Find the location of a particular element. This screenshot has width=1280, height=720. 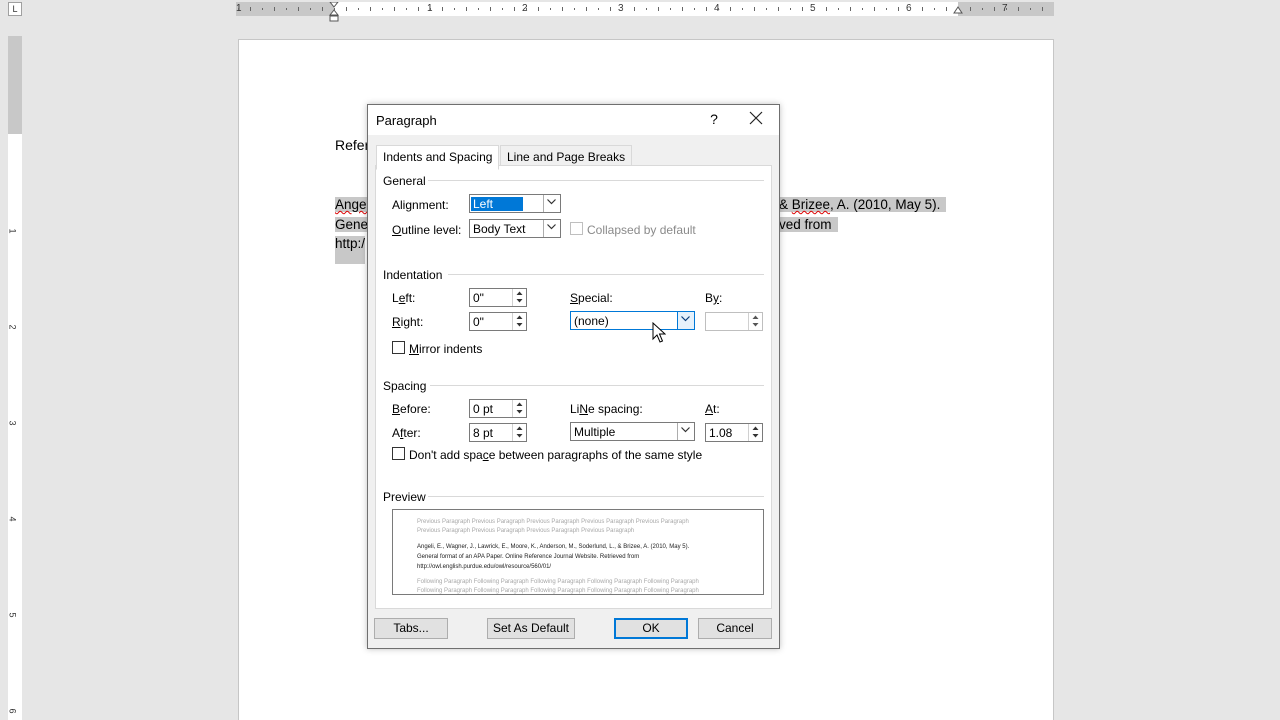

label-part: M is located at coordinates (414, 349).